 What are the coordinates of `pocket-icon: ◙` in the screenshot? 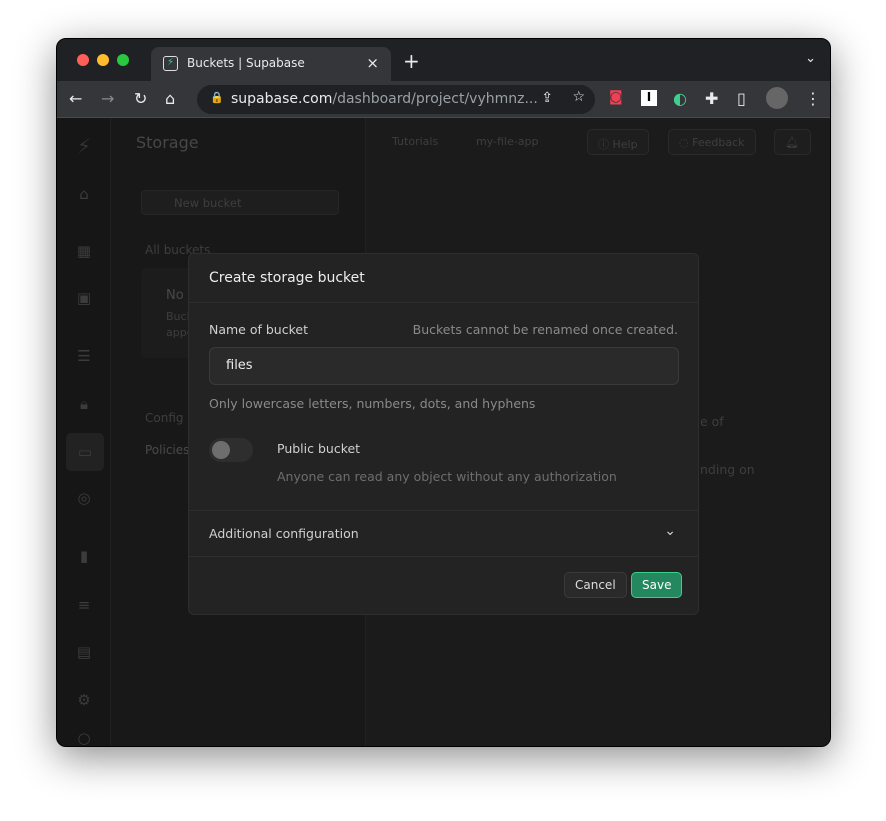 It's located at (616, 97).